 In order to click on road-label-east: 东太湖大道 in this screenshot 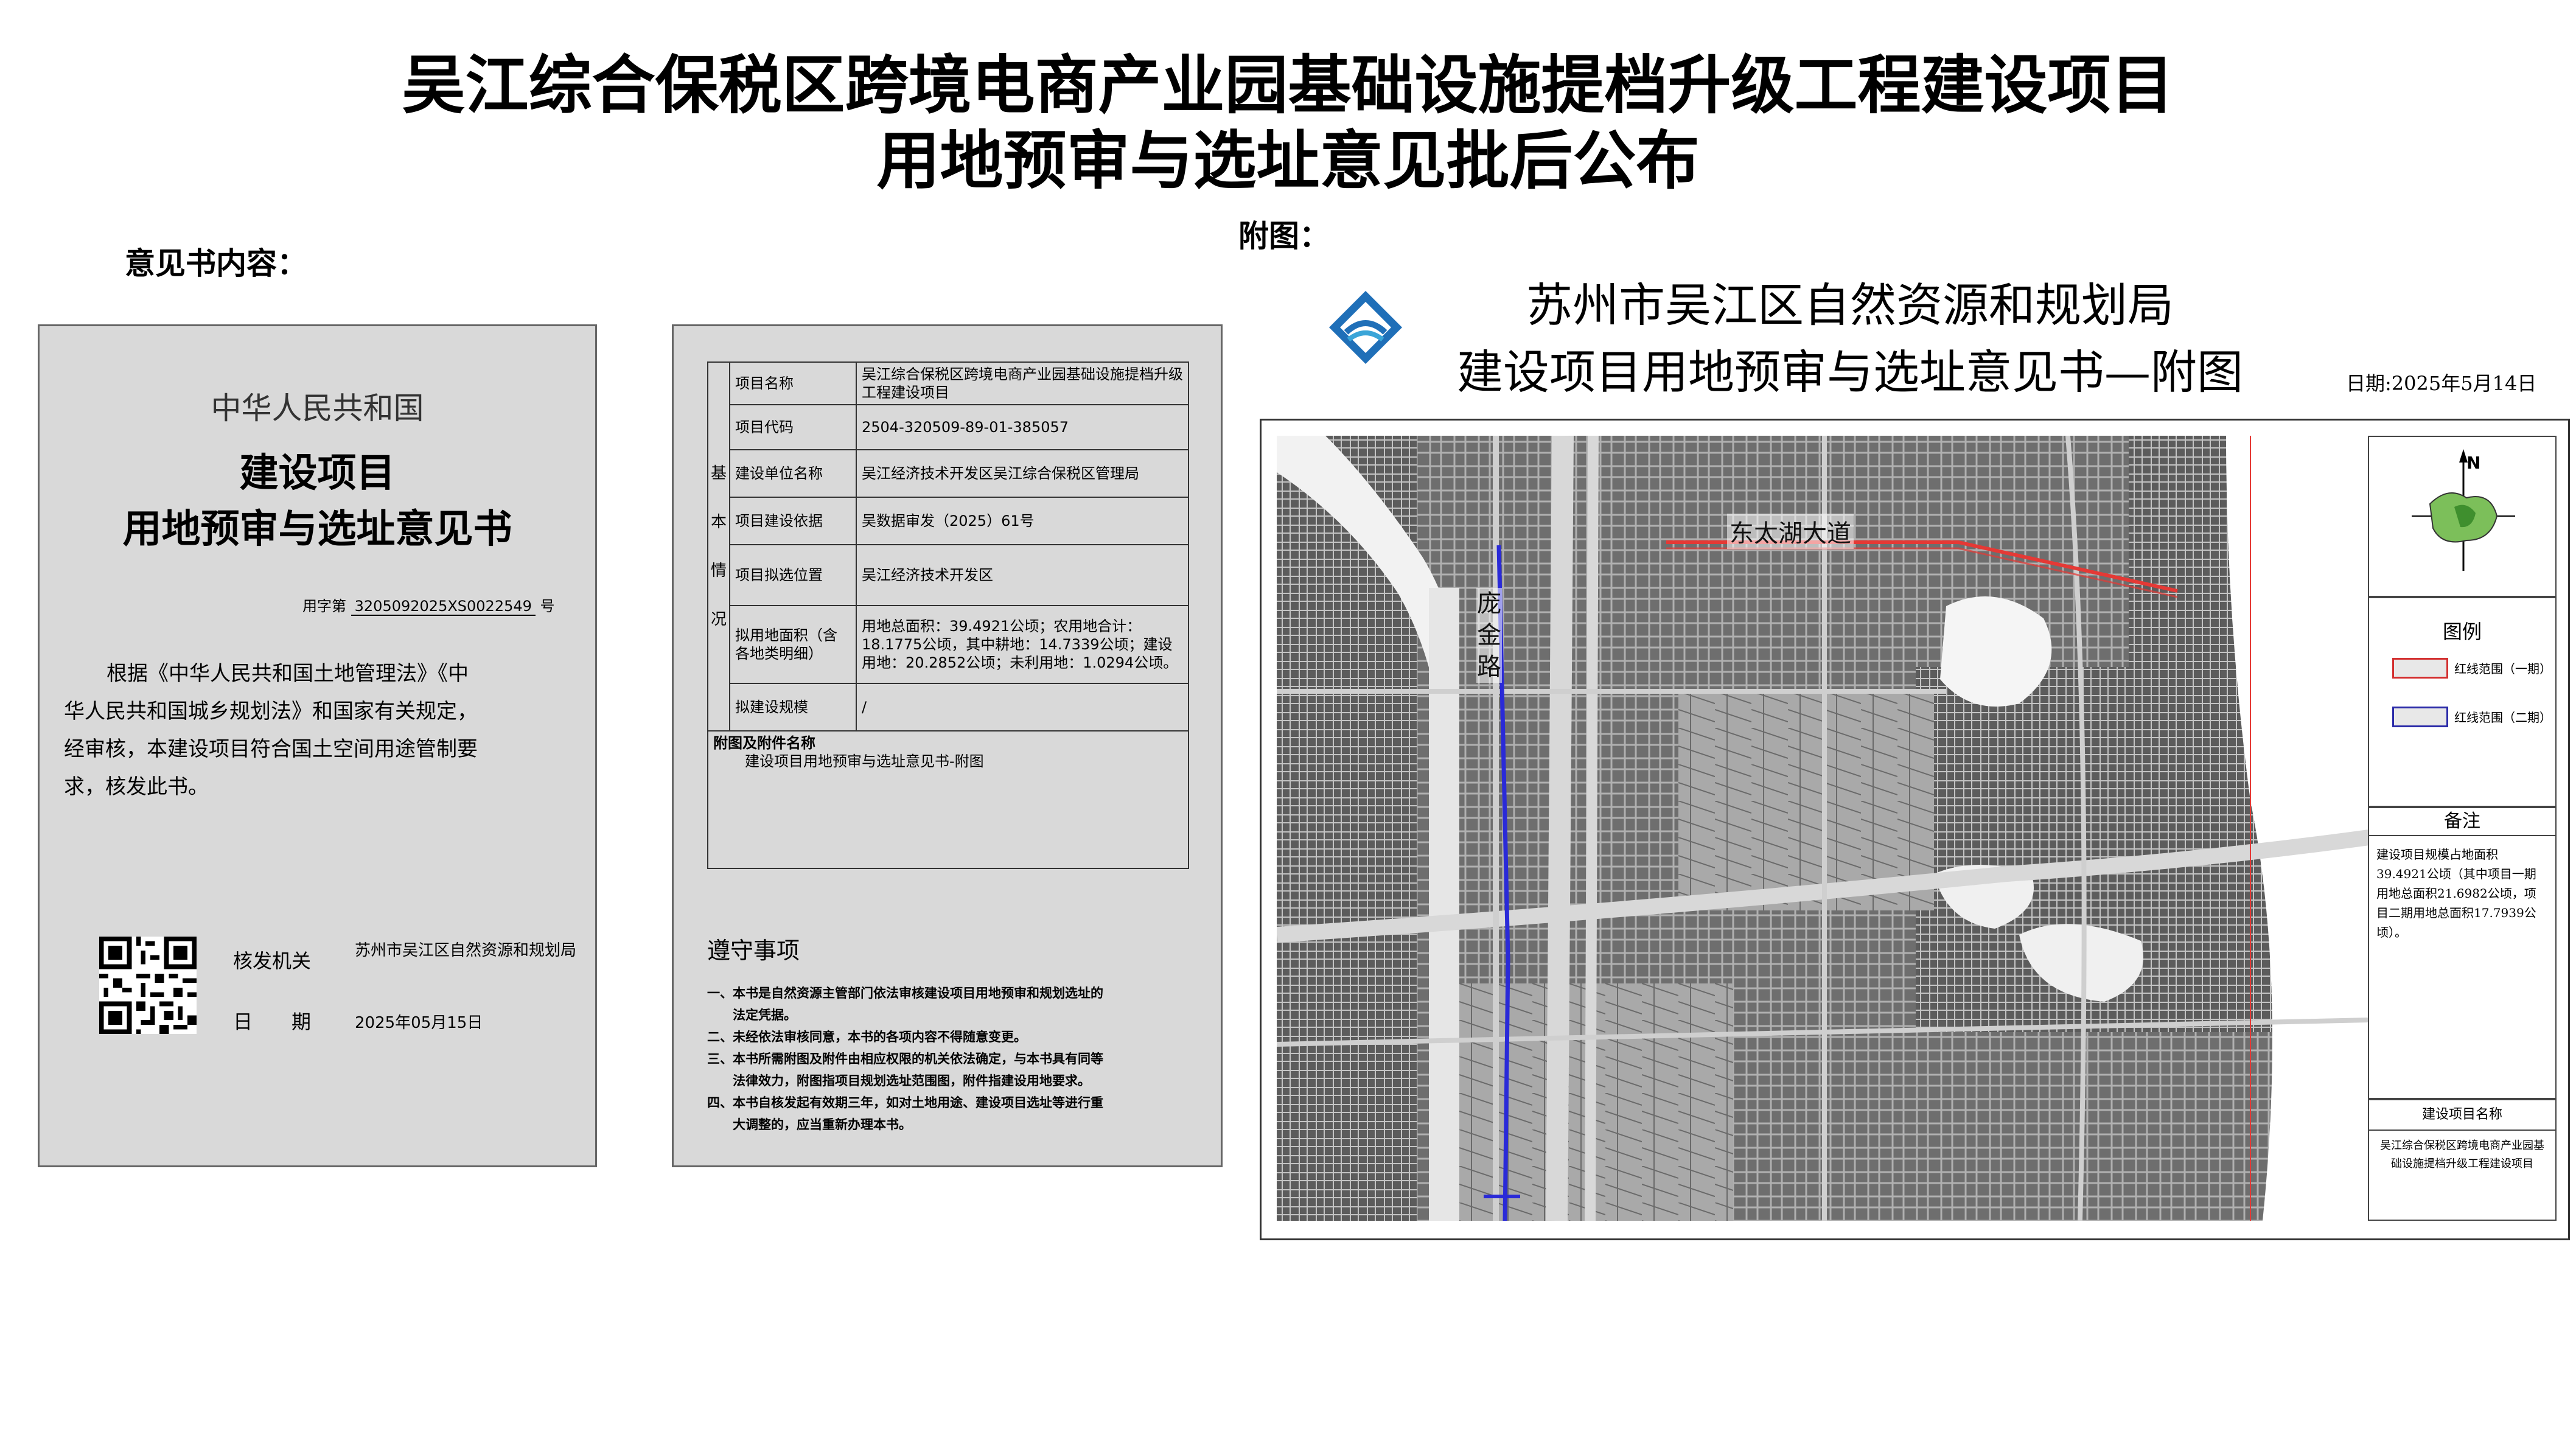, I will do `click(1790, 531)`.